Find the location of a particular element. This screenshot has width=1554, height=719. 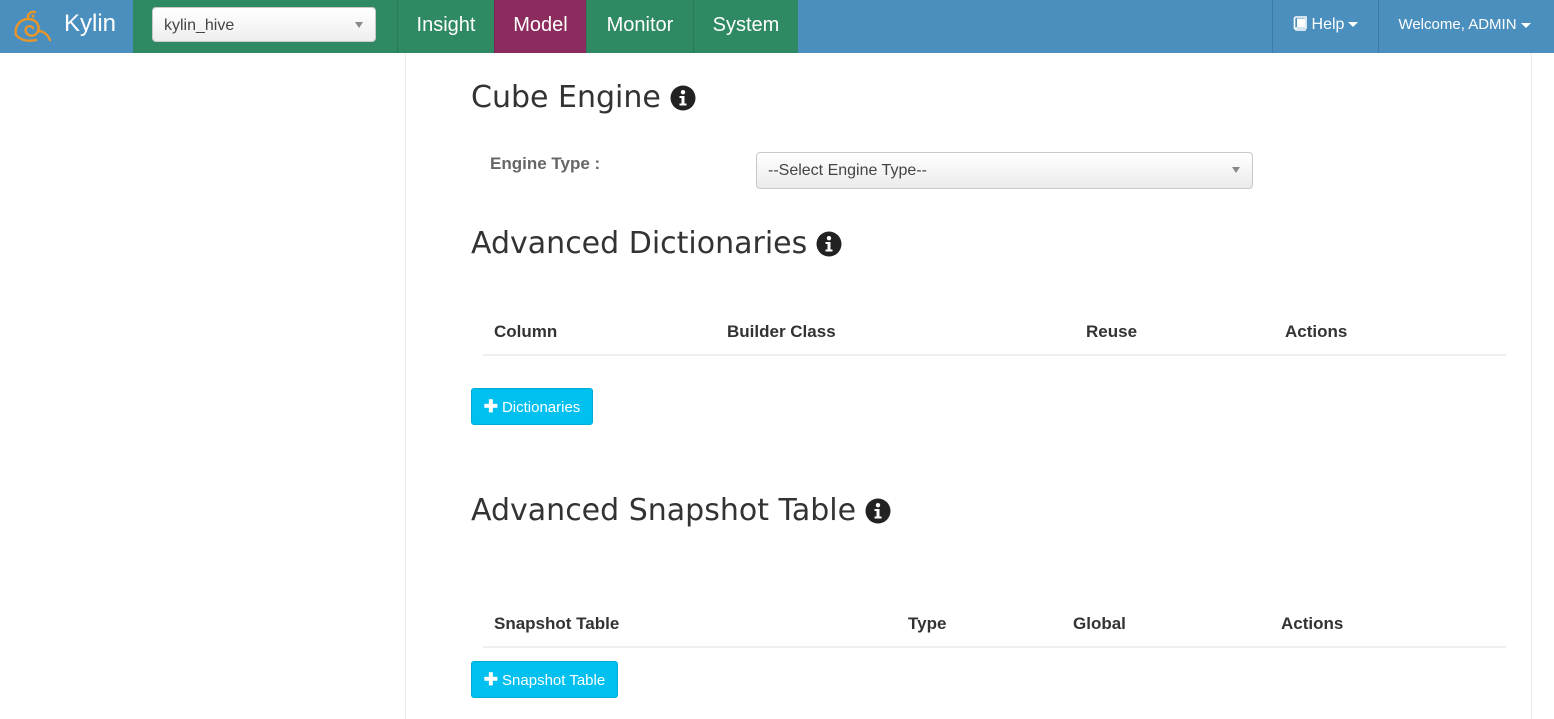

column-header-reuse: Reuse is located at coordinates (1112, 331).